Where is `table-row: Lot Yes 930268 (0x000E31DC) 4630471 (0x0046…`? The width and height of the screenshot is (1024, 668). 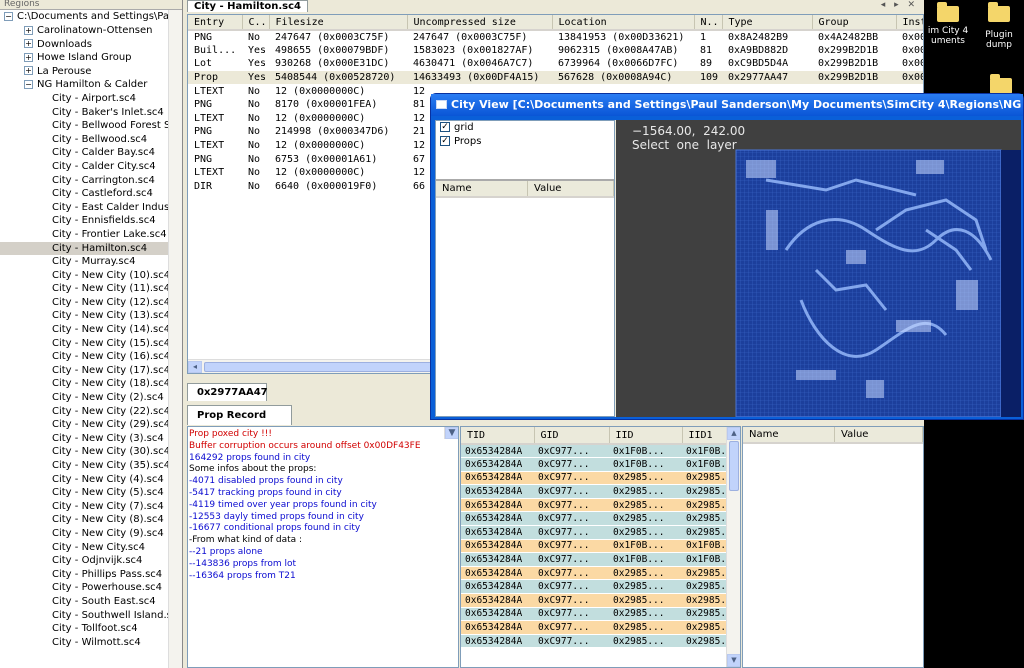 table-row: Lot Yes 930268 (0x000E31DC) 4630471 (0x0046… is located at coordinates (555, 64).